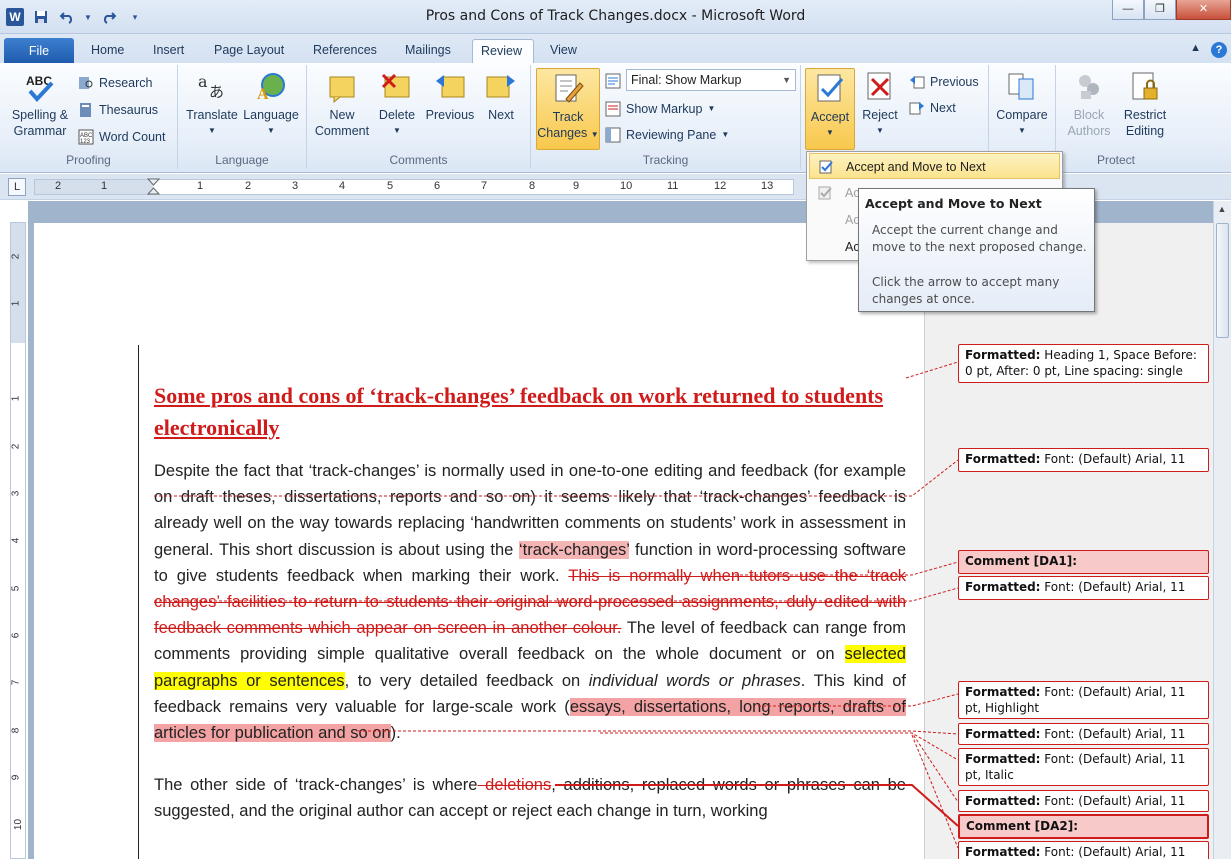  I want to click on show-markup-icon, so click(613, 109).